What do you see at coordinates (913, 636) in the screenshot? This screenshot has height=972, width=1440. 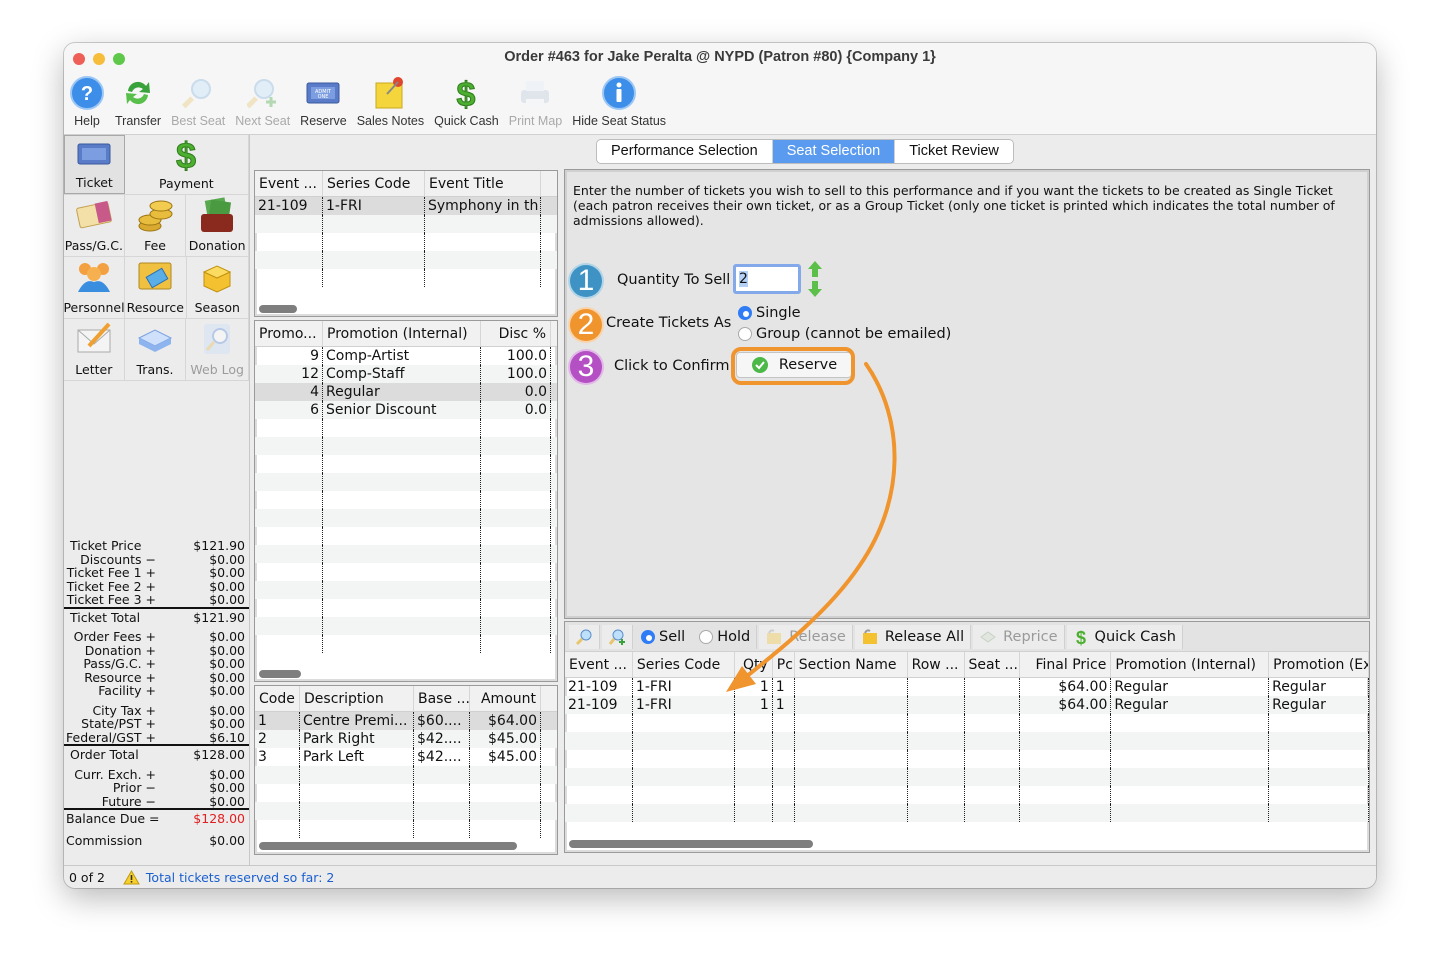 I see `release-all-button: Release All` at bounding box center [913, 636].